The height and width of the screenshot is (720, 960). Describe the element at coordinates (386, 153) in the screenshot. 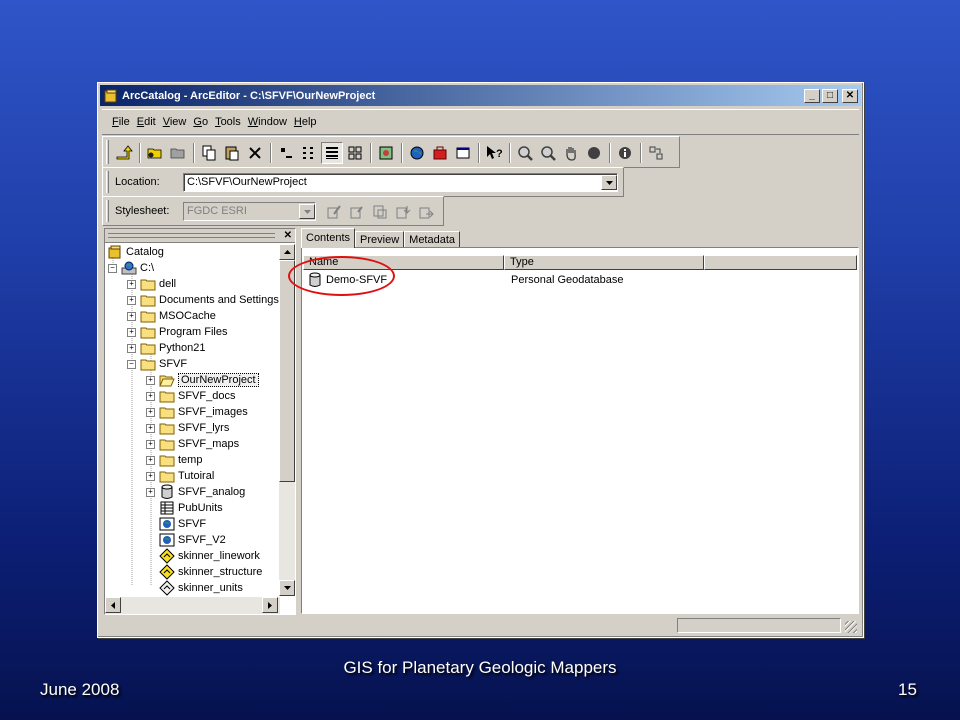

I see `launch-arcmap-icon` at that location.